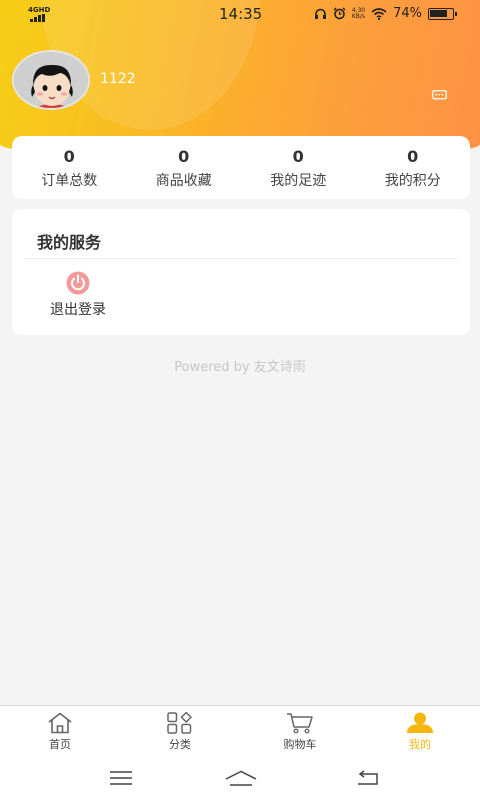  I want to click on speed-unit: KB/s, so click(358, 16).